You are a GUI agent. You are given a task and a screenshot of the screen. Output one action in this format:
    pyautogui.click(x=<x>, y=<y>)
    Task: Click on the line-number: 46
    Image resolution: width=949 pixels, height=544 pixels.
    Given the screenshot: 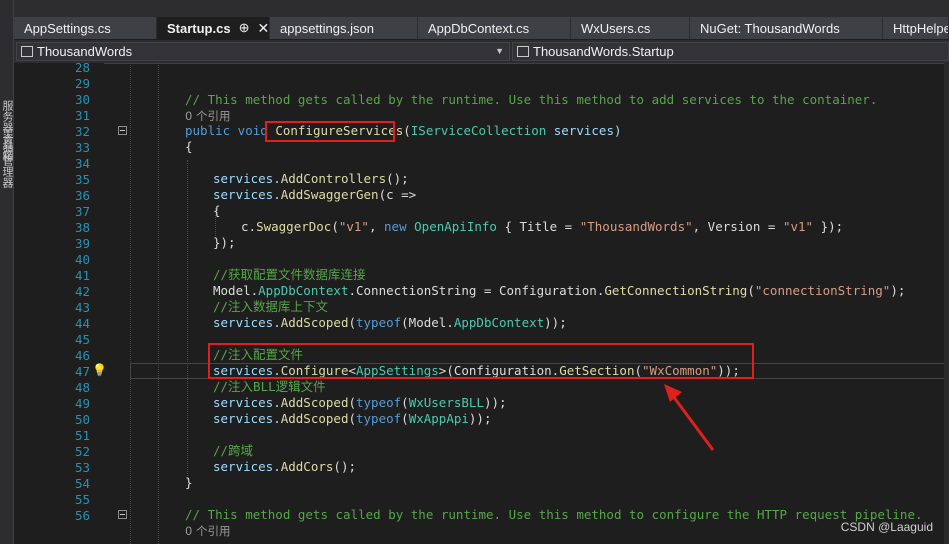 What is the action you would take?
    pyautogui.click(x=82, y=355)
    